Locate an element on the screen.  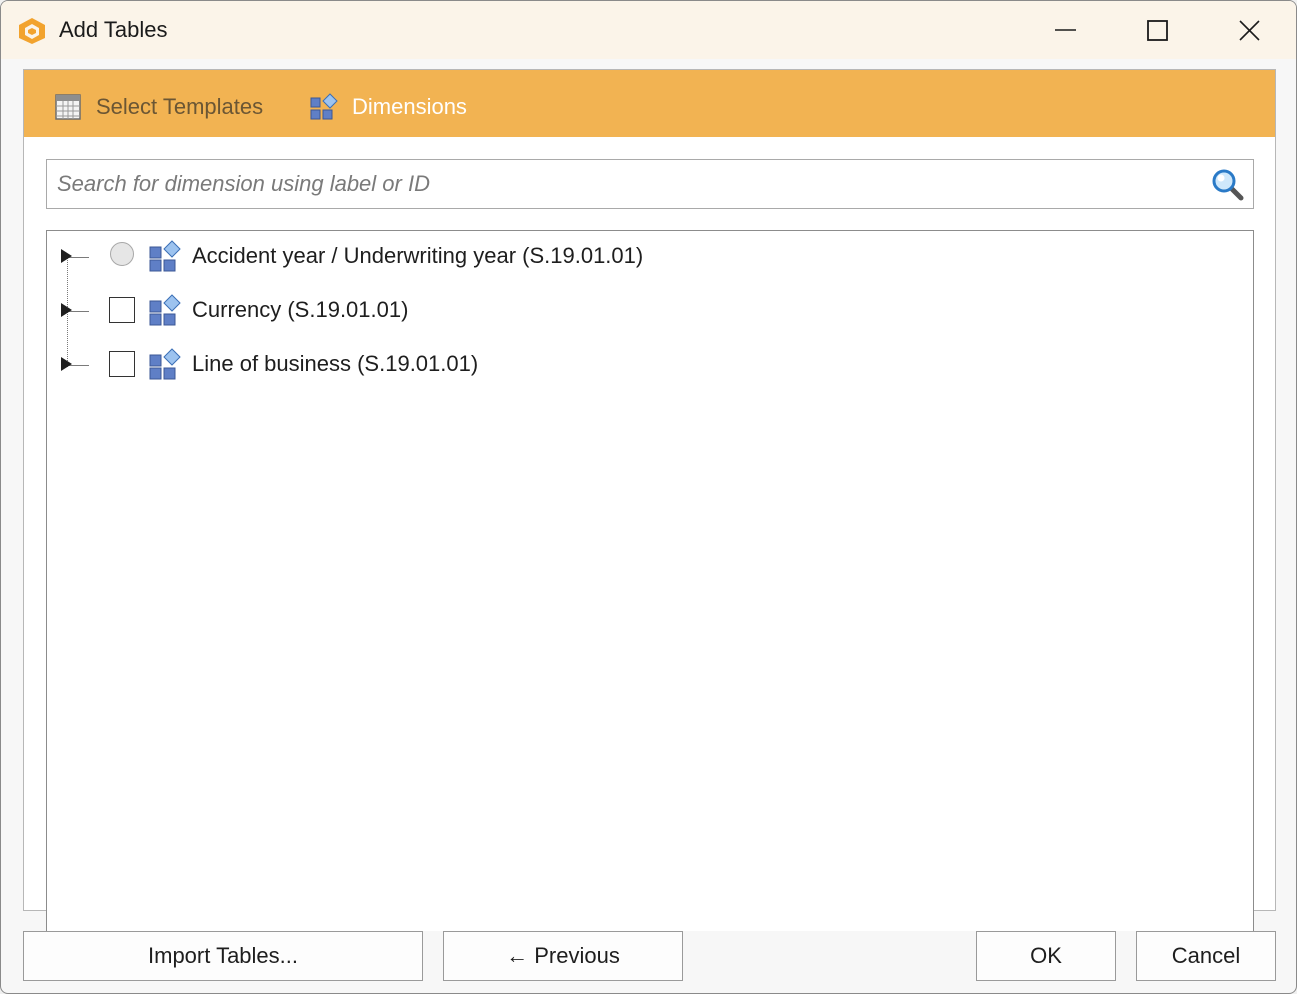
tree-node: Line of business (S.19.01.01) is located at coordinates (647, 365).